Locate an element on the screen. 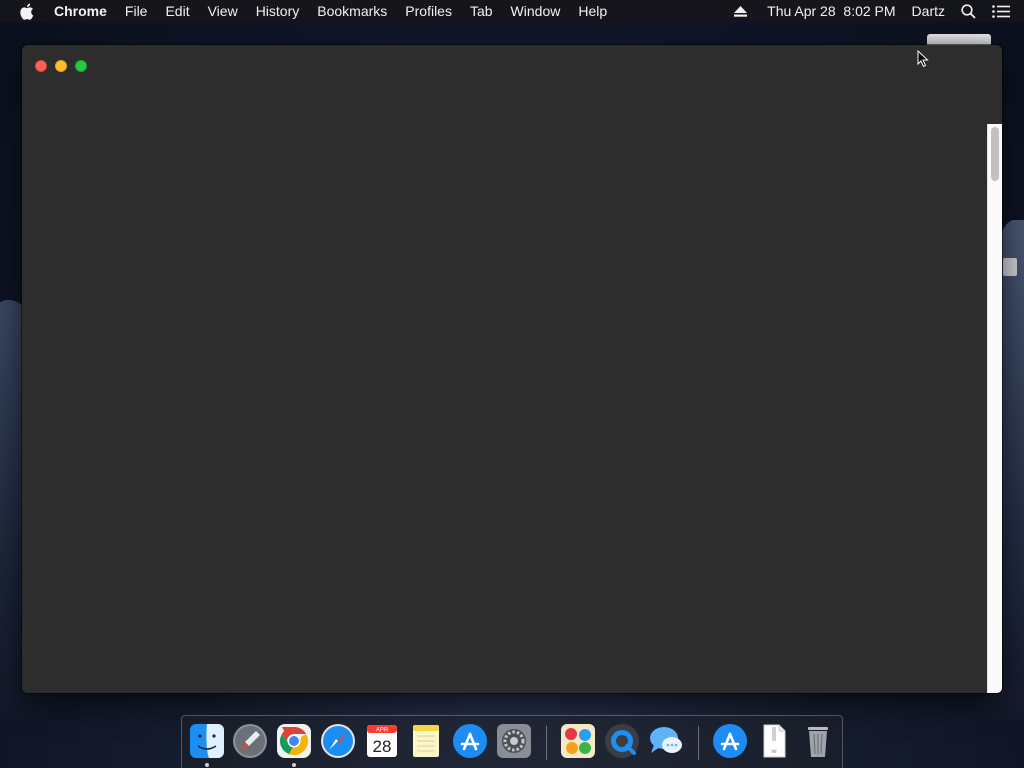  menu-app-name: Chrome is located at coordinates (80, 11).